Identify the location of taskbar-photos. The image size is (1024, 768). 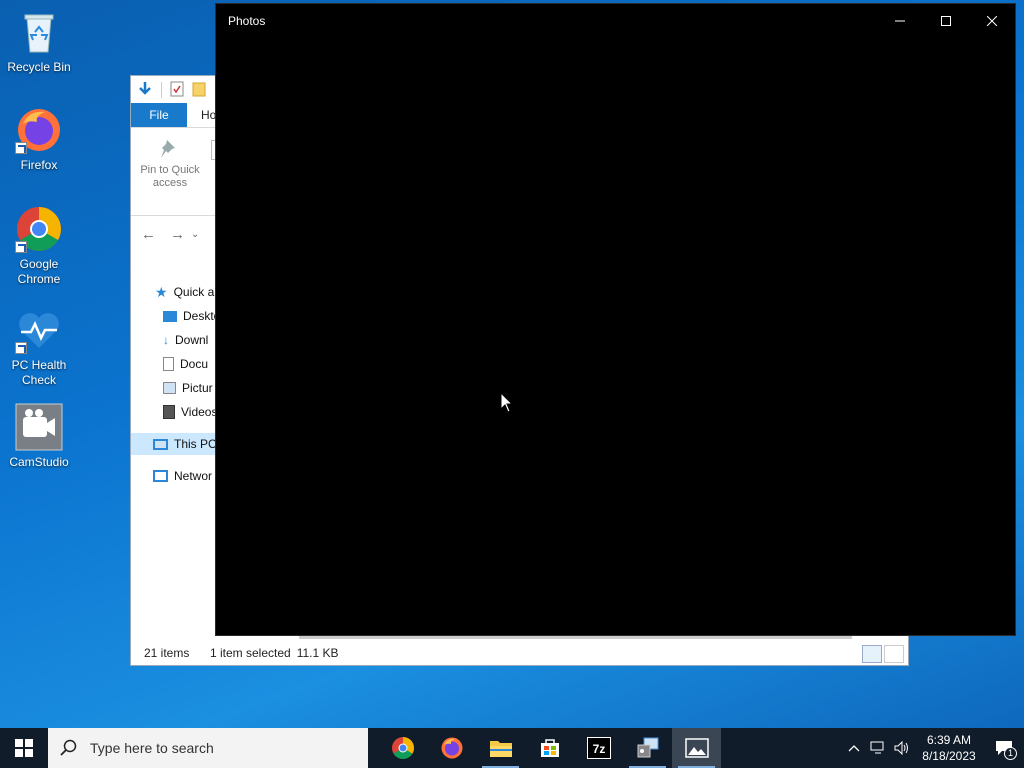
(696, 748).